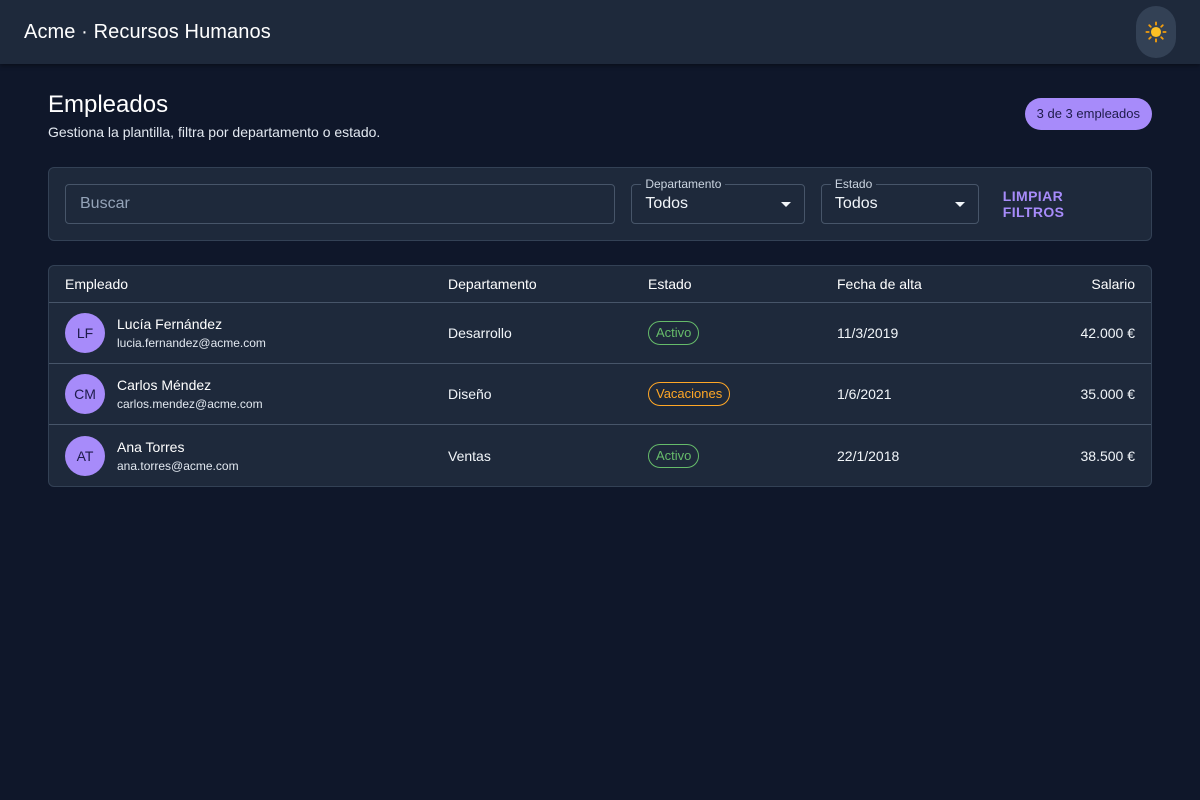 This screenshot has width=1200, height=800. What do you see at coordinates (667, 203) in the screenshot?
I see `department-select-value: Todos` at bounding box center [667, 203].